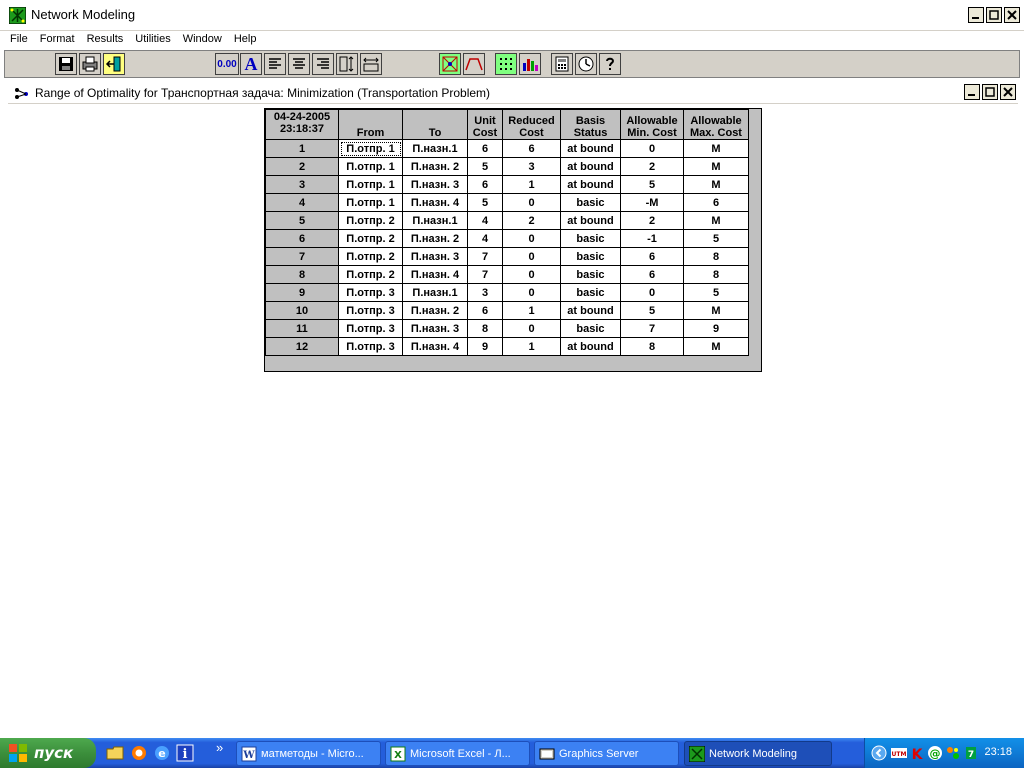 The width and height of the screenshot is (1024, 768). What do you see at coordinates (474, 64) in the screenshot?
I see `trapezoid-view-button` at bounding box center [474, 64].